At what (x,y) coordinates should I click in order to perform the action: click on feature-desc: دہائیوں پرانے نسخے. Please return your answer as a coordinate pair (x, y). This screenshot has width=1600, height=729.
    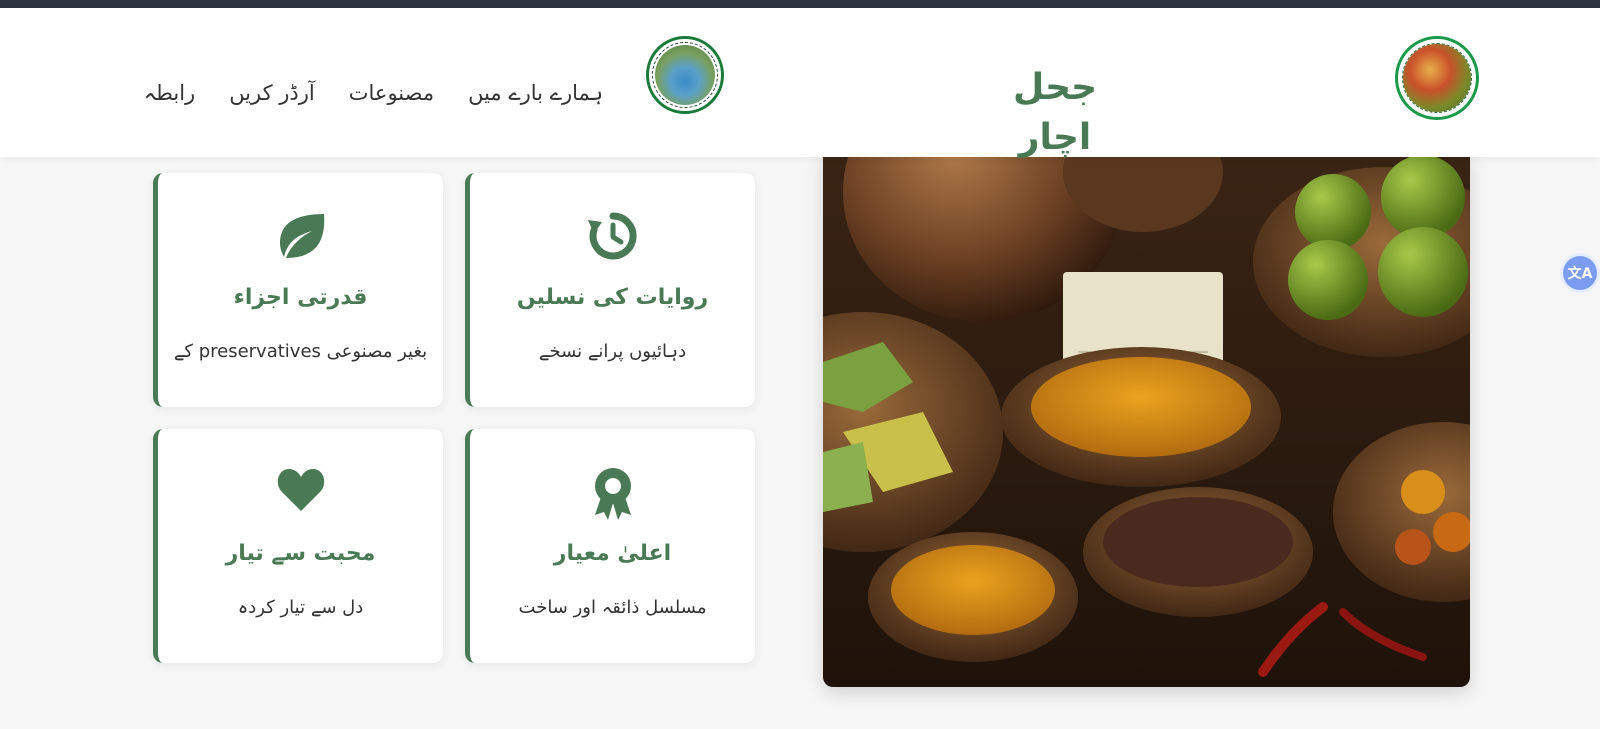
    Looking at the image, I should click on (612, 351).